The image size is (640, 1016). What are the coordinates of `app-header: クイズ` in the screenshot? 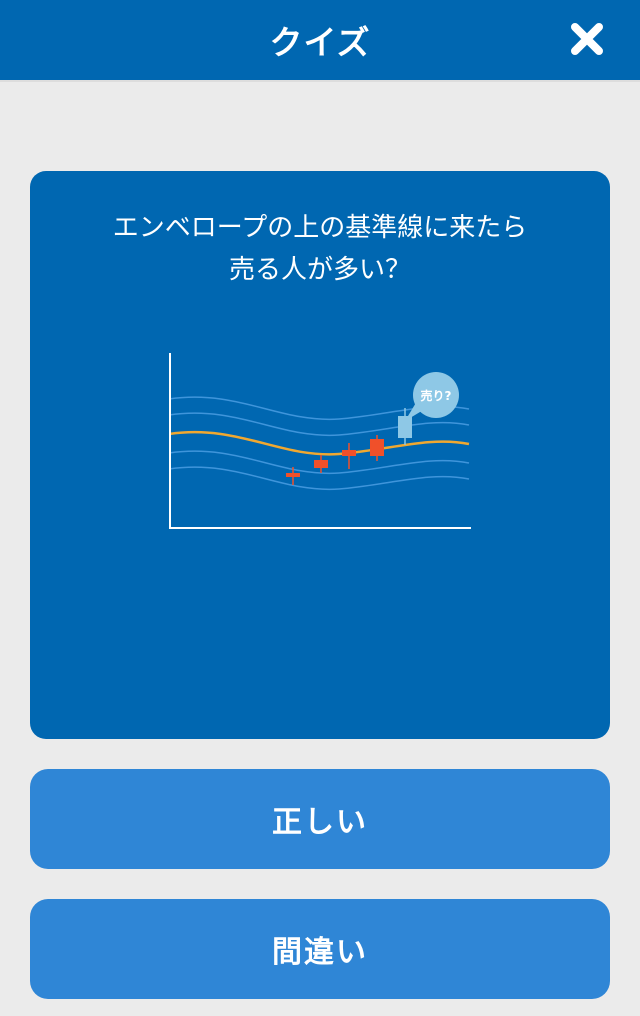 It's located at (320, 40).